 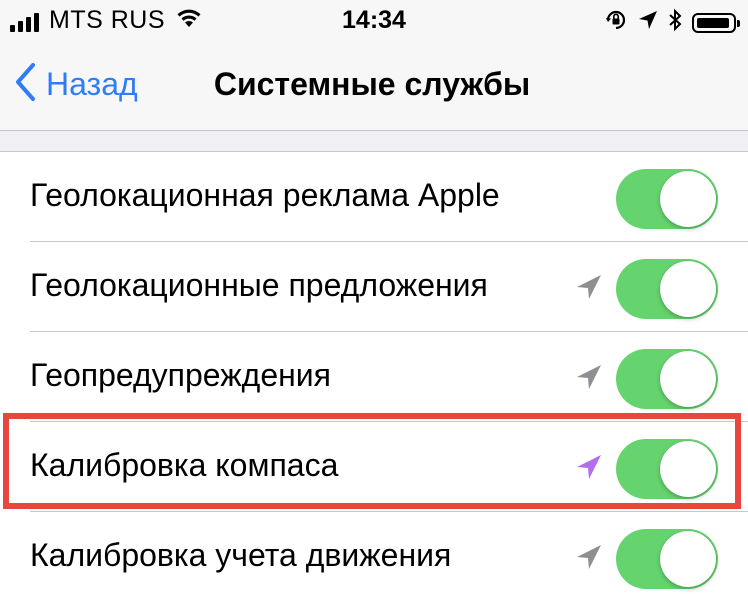 I want to click on section-spacer, so click(x=374, y=141).